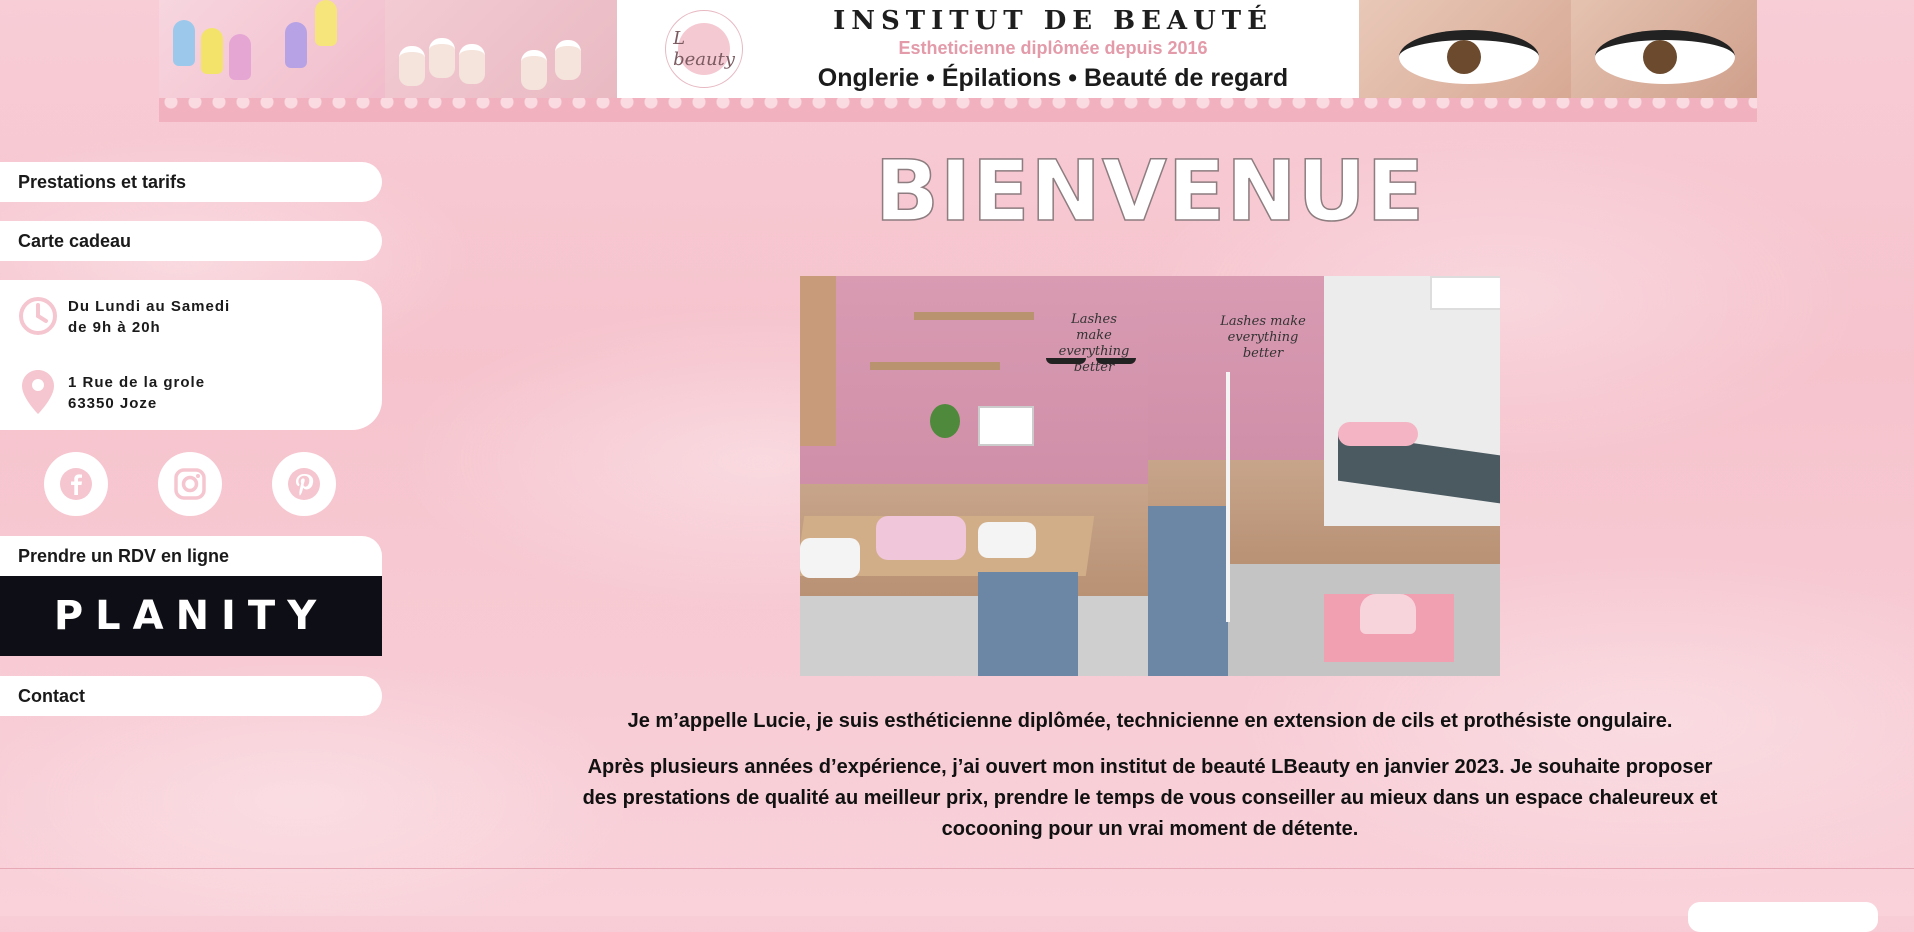 This screenshot has width=1914, height=932. I want to click on lace-border, so click(958, 110).